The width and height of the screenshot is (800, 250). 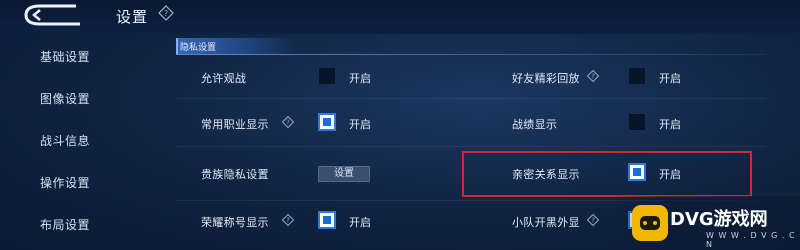 What do you see at coordinates (670, 78) in the screenshot?
I see `friend-replay-state: 开启` at bounding box center [670, 78].